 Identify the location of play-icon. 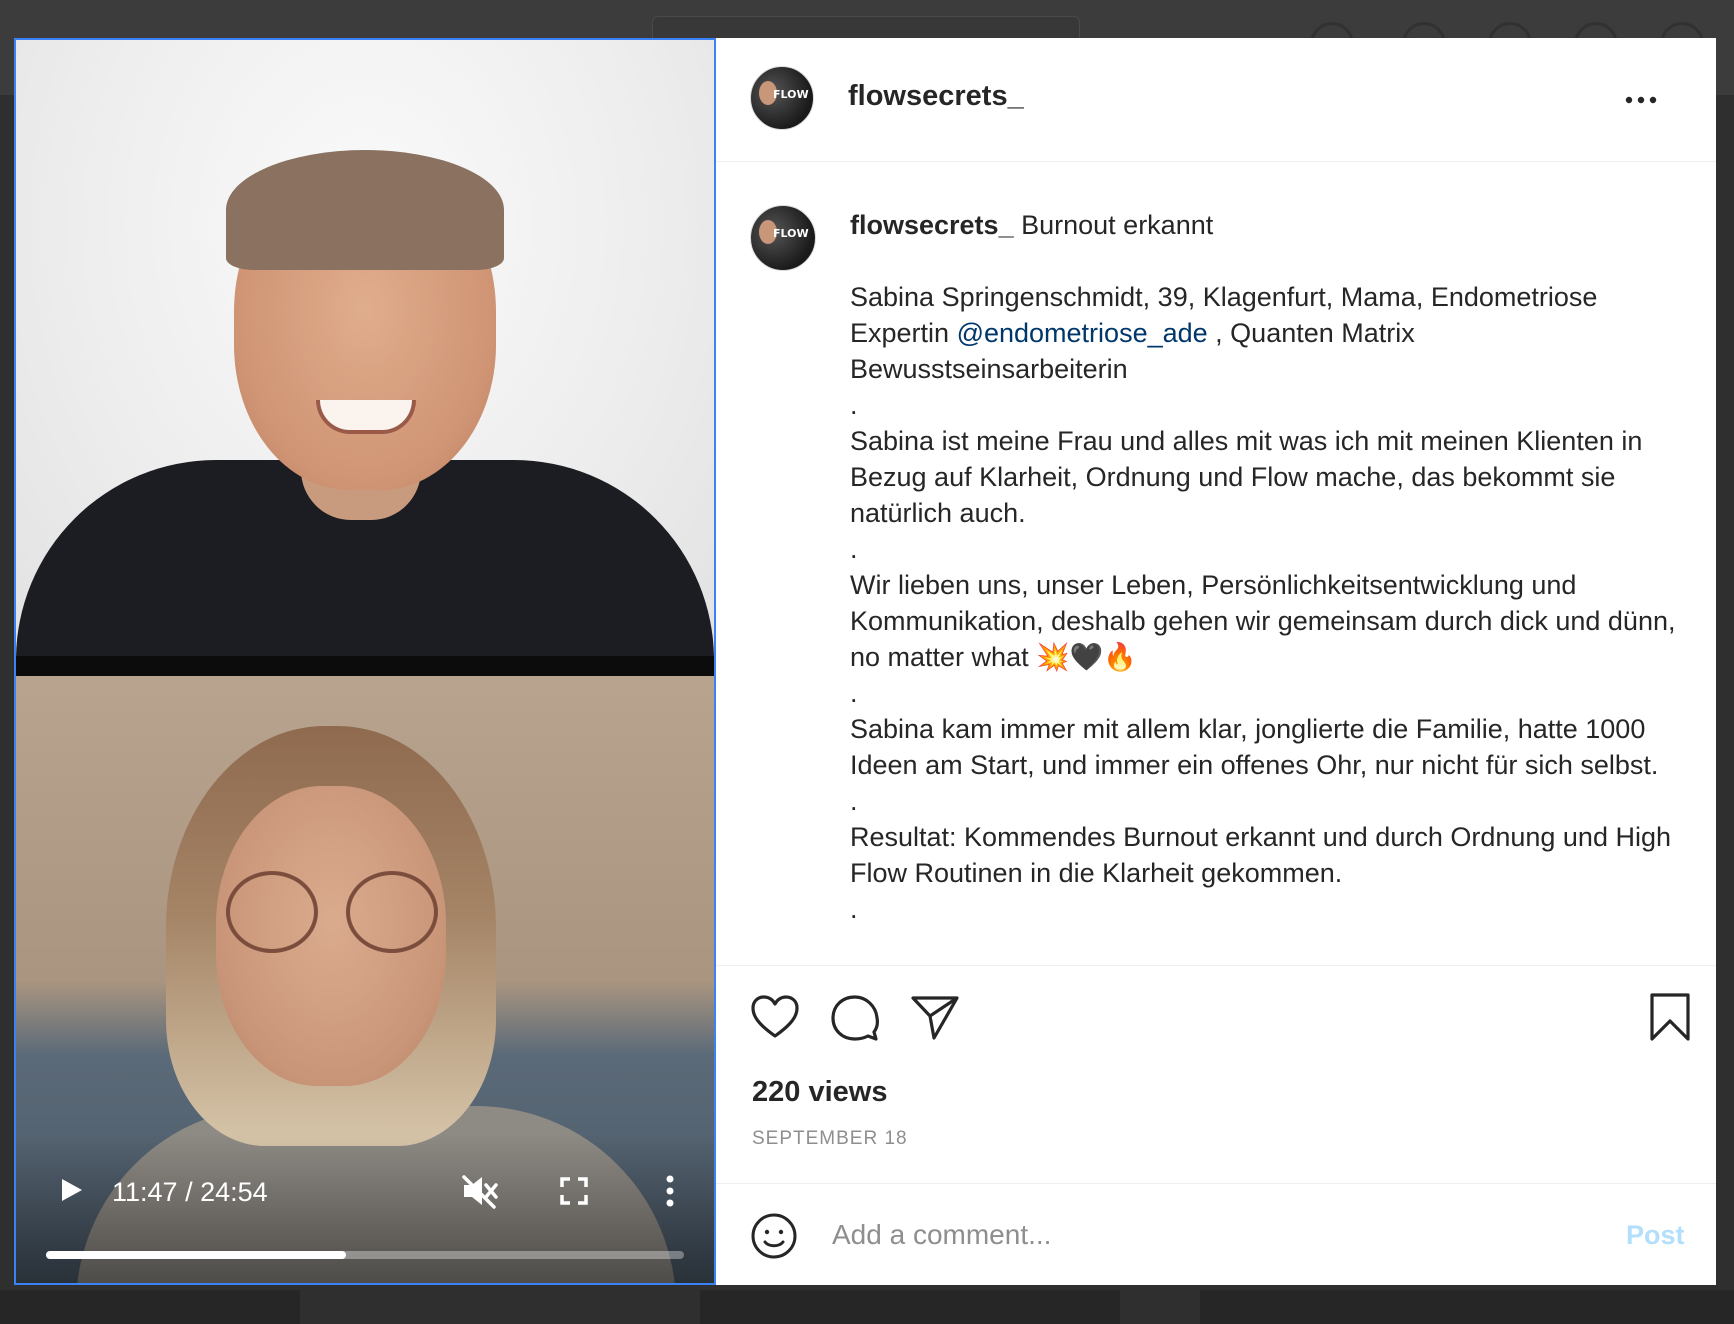
(72, 1190).